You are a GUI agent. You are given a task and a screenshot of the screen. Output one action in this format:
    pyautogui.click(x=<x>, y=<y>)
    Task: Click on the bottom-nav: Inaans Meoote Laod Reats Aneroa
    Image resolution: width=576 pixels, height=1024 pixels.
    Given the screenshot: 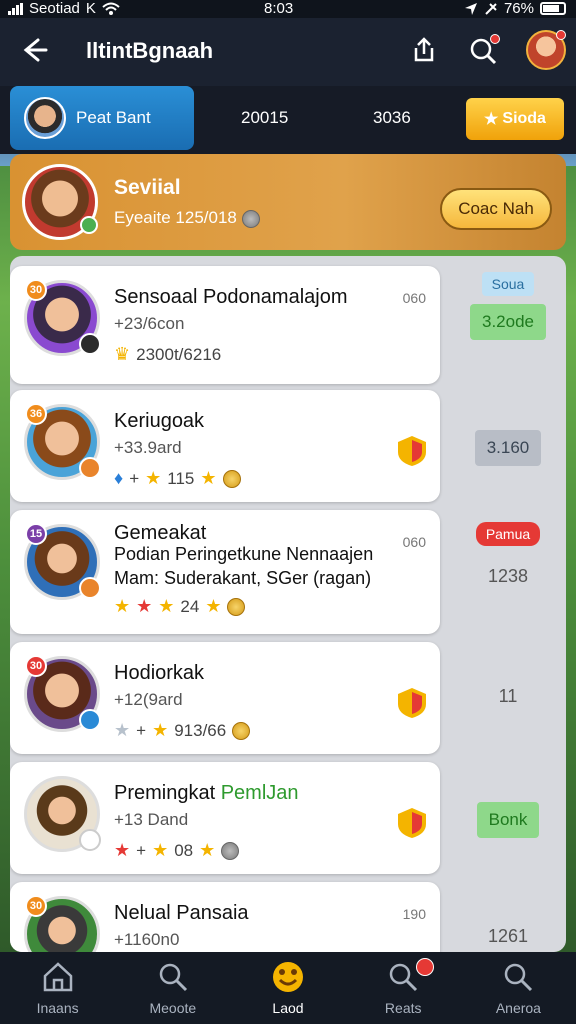 What is the action you would take?
    pyautogui.click(x=288, y=988)
    